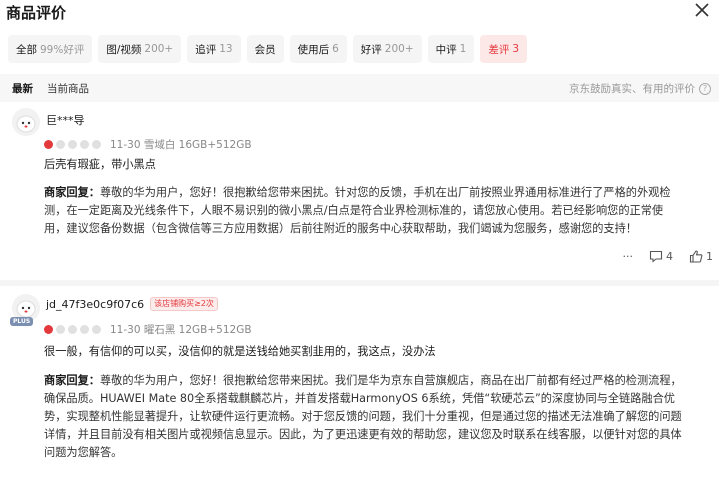  Describe the element at coordinates (335, 49) in the screenshot. I see `filter-count: 6` at that location.